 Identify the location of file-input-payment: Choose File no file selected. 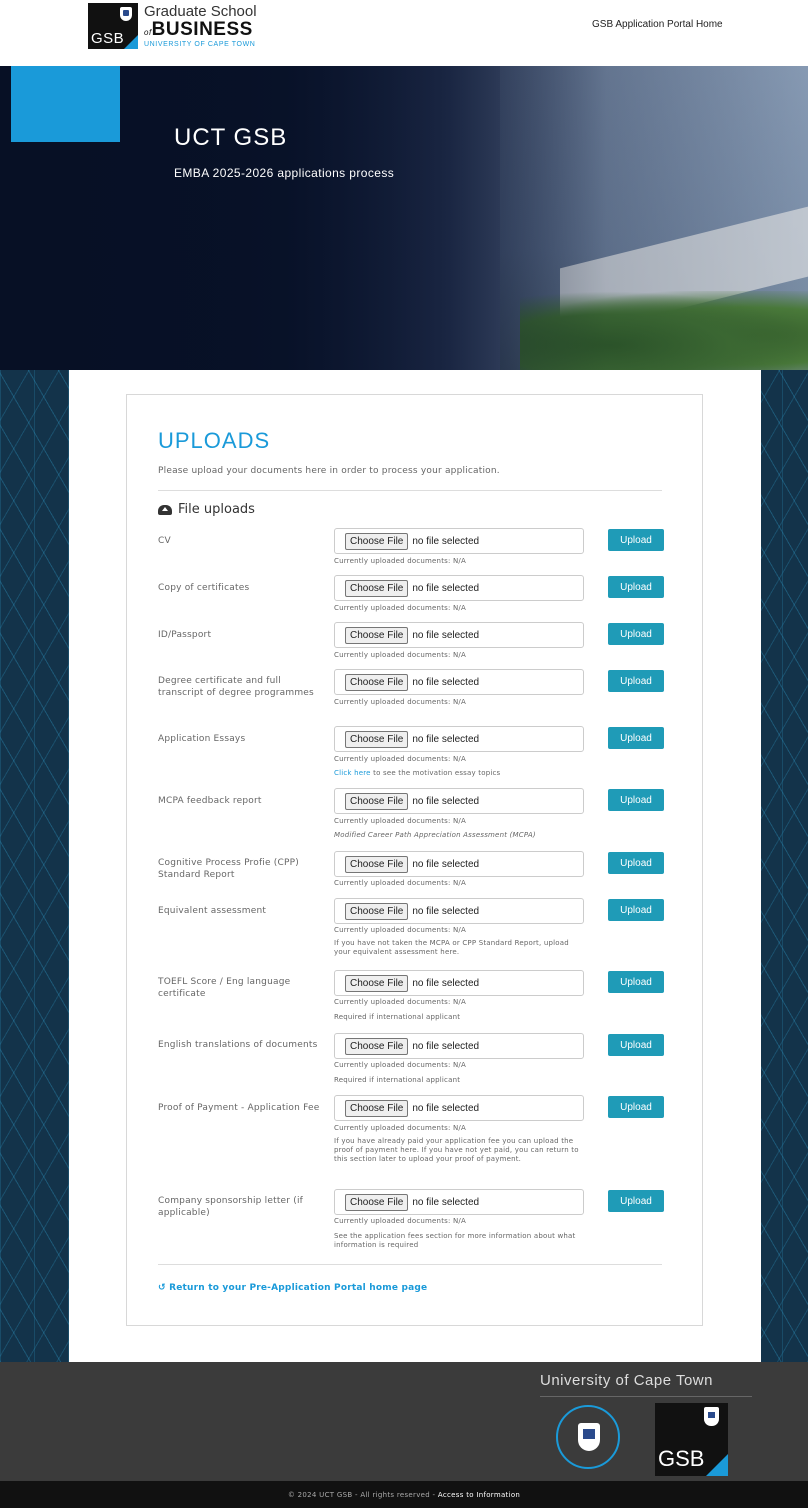
(459, 1108).